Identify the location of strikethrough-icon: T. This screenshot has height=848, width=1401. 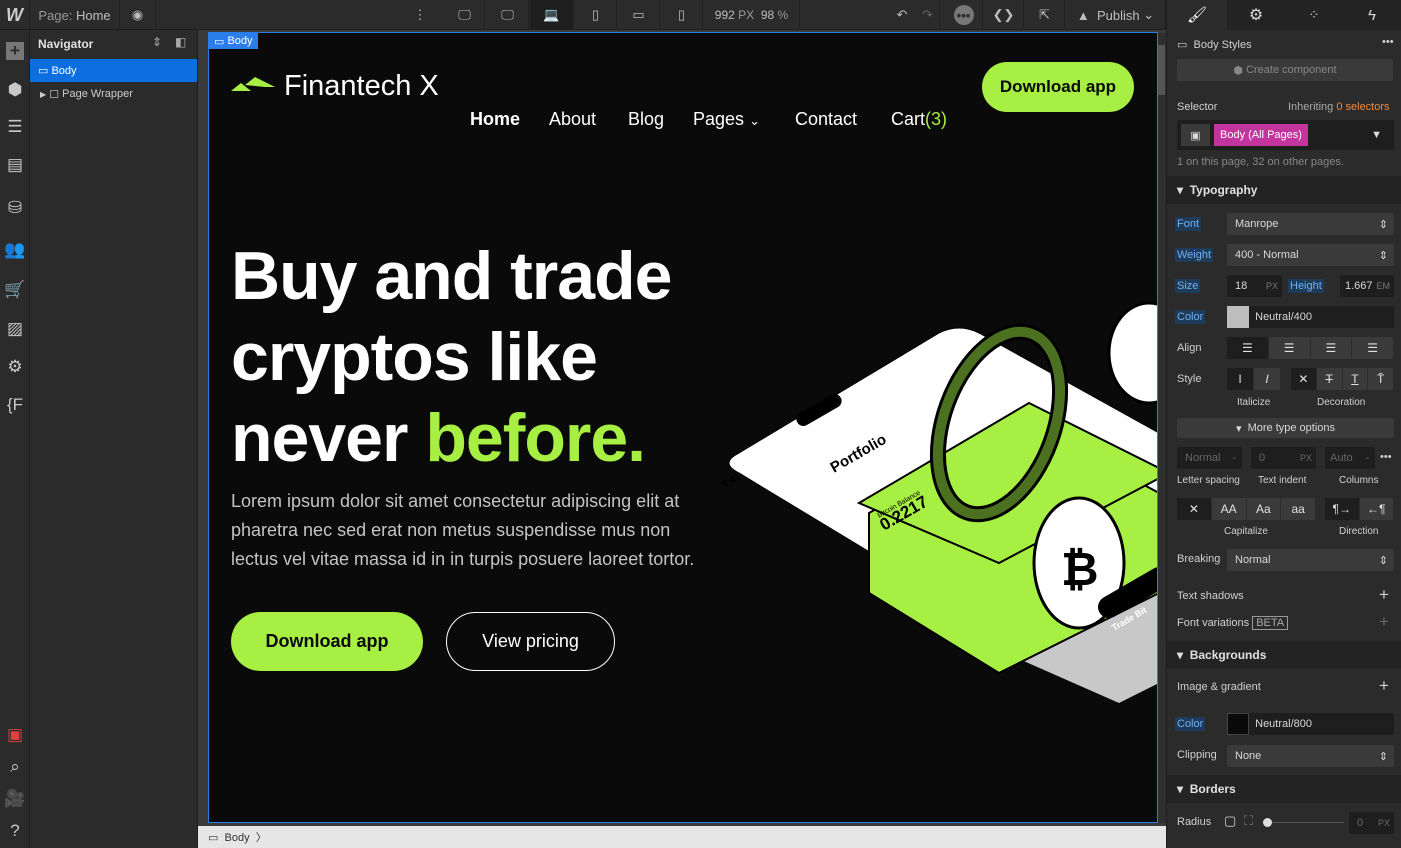
(1329, 379).